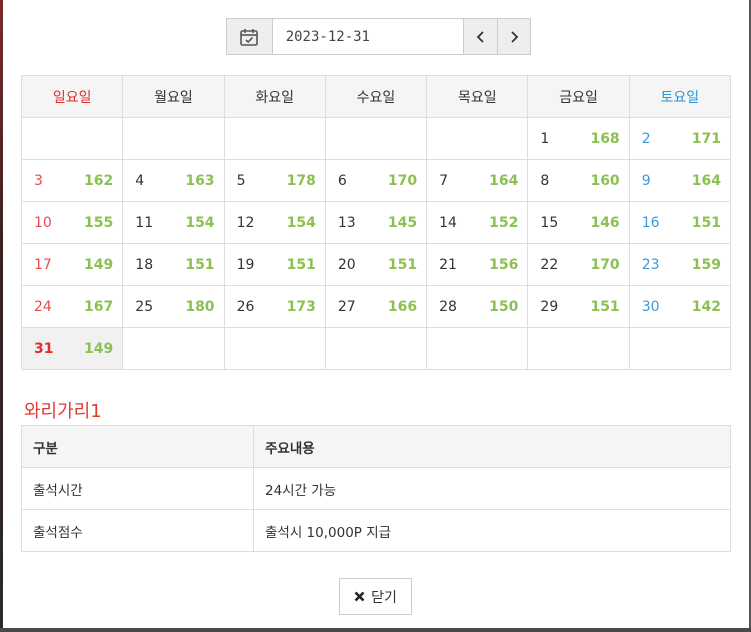 This screenshot has width=751, height=632. What do you see at coordinates (301, 307) in the screenshot?
I see `attendance-count: 173` at bounding box center [301, 307].